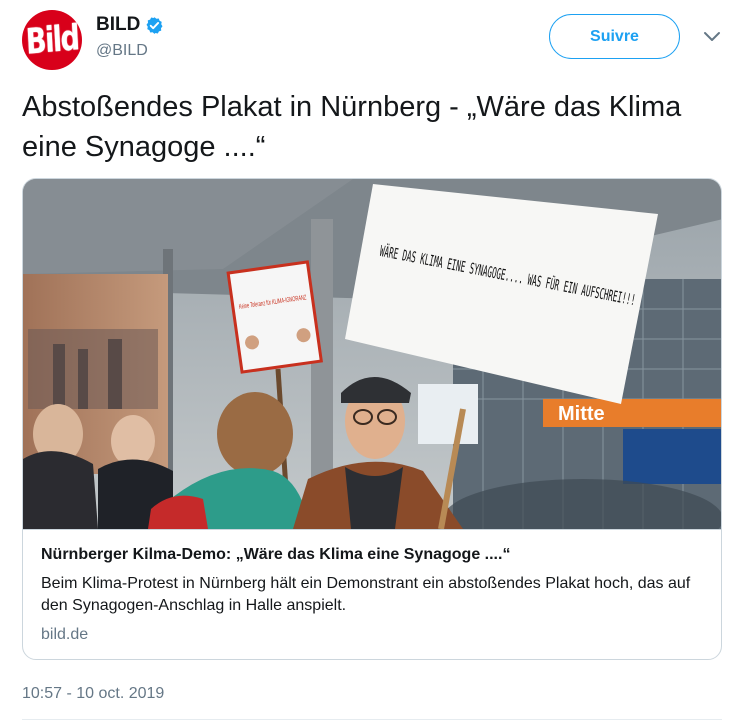 This screenshot has height=727, width=746. I want to click on avatar-logo-text: Bild, so click(52, 40).